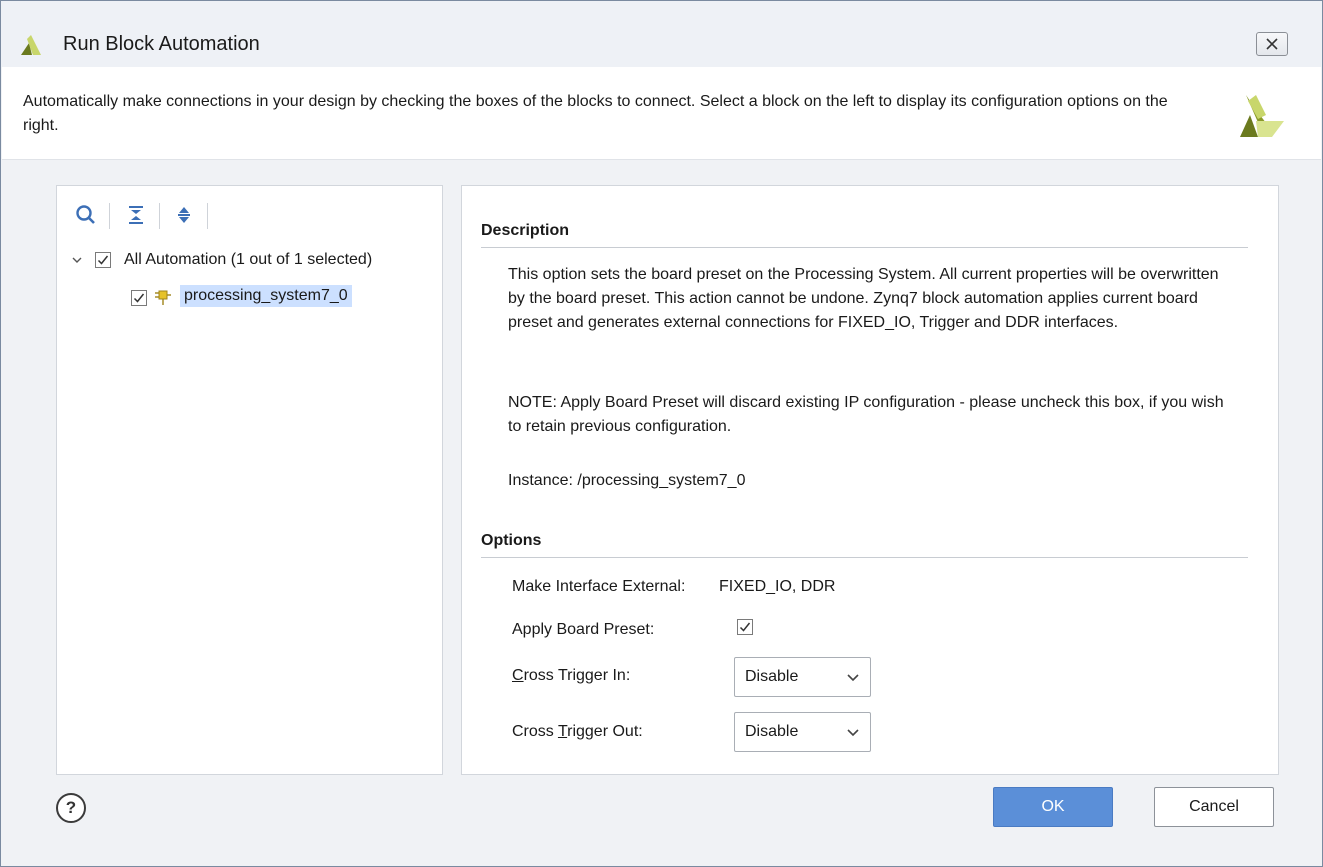  Describe the element at coordinates (627, 480) in the screenshot. I see `instance-path: Instance: /processing_system7_0` at that location.